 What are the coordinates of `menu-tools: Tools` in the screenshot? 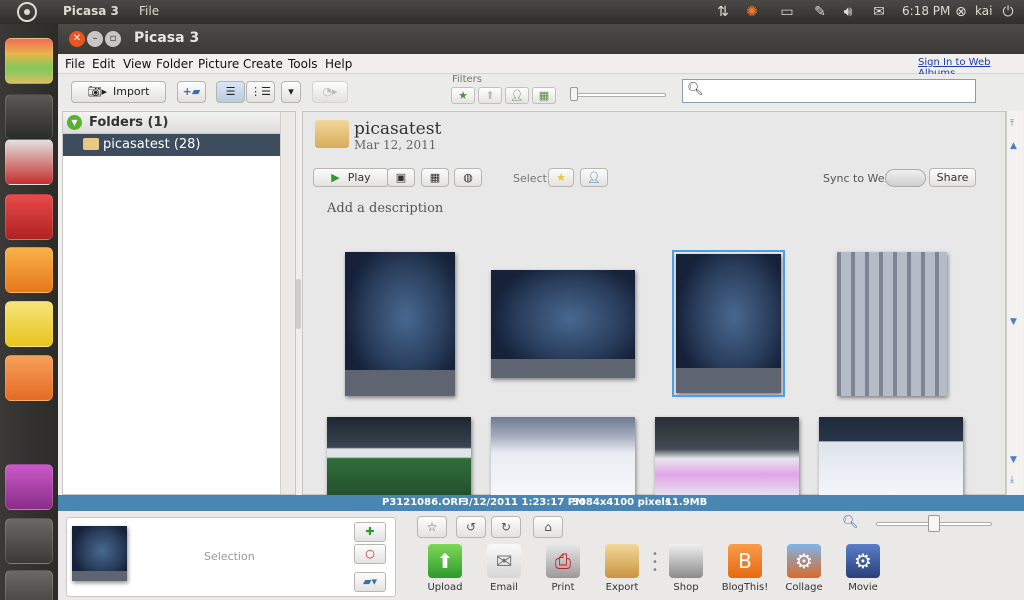 It's located at (303, 64).